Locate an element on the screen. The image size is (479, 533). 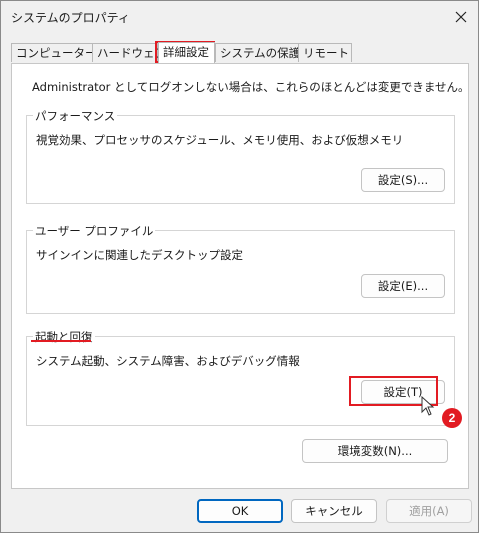
tab-hardware: ハードウェア is located at coordinates (129, 52).